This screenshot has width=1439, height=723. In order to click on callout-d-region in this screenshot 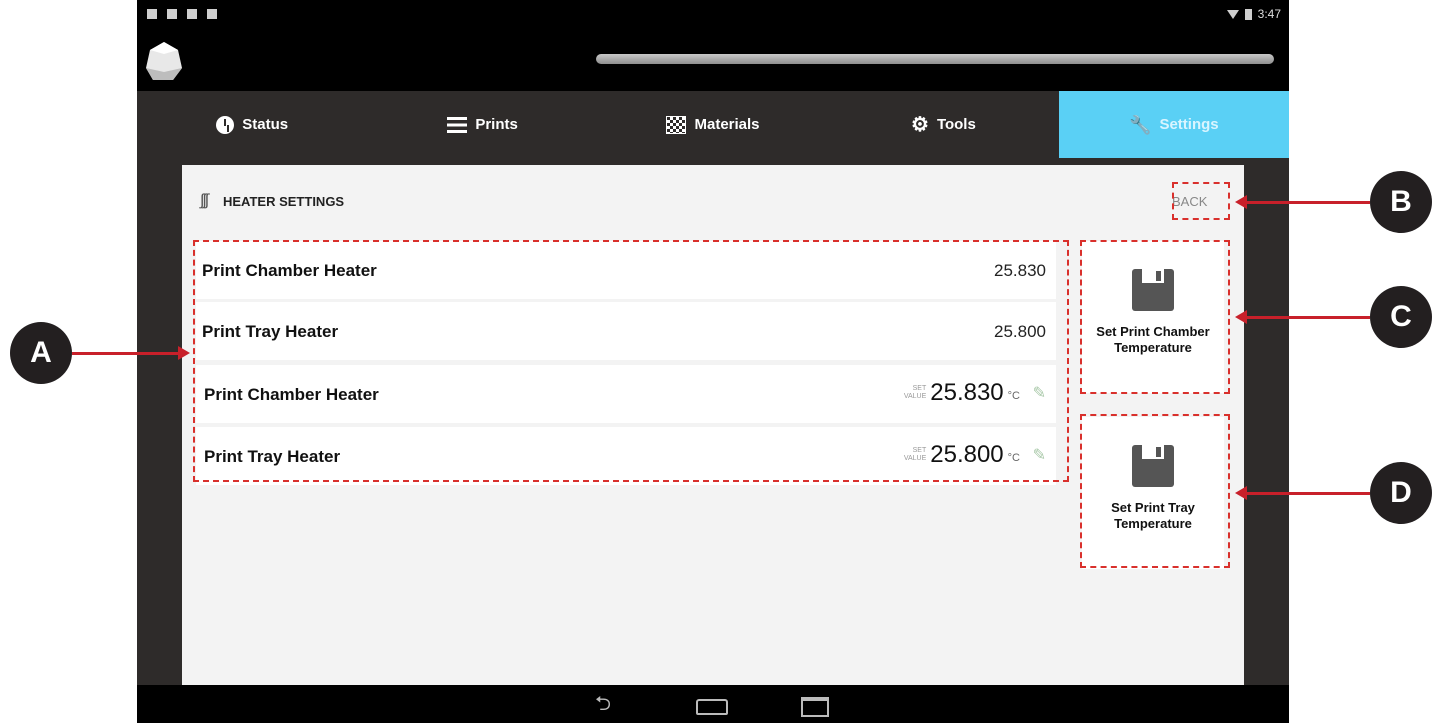, I will do `click(1155, 491)`.